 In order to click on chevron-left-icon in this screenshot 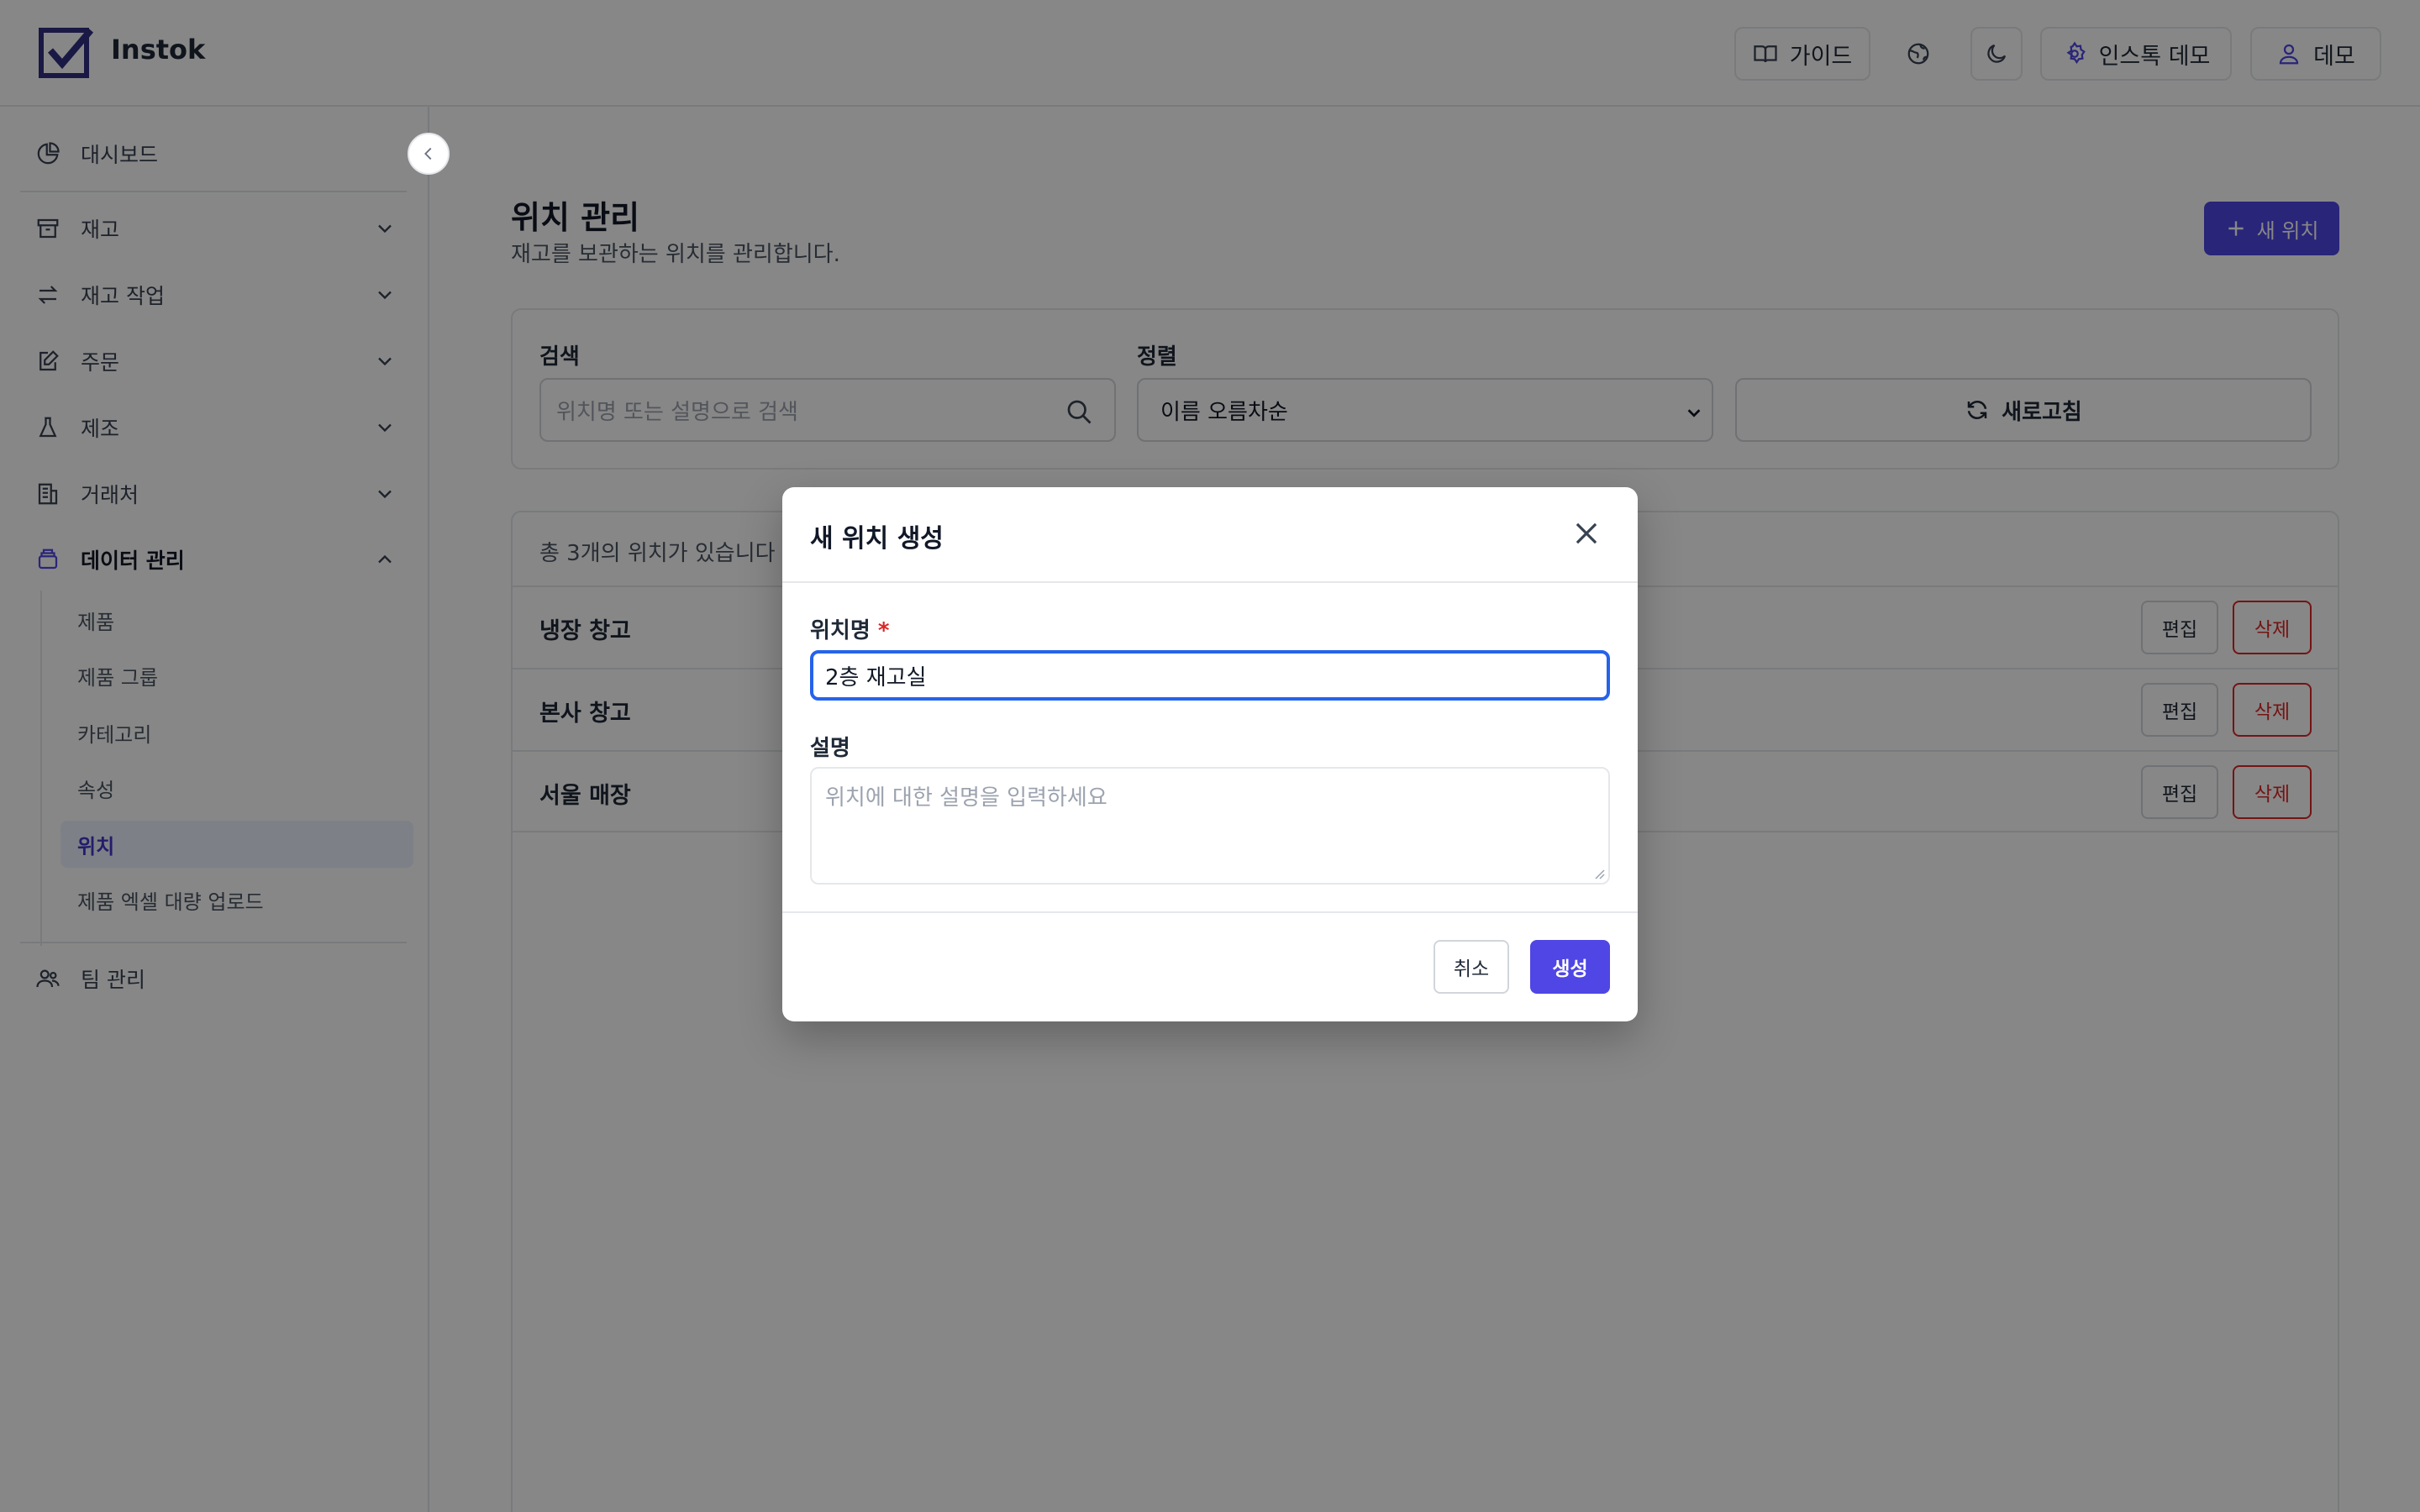, I will do `click(428, 153)`.